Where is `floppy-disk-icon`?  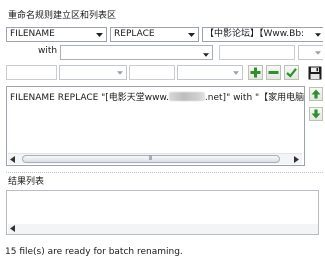 floppy-disk-icon is located at coordinates (314, 72).